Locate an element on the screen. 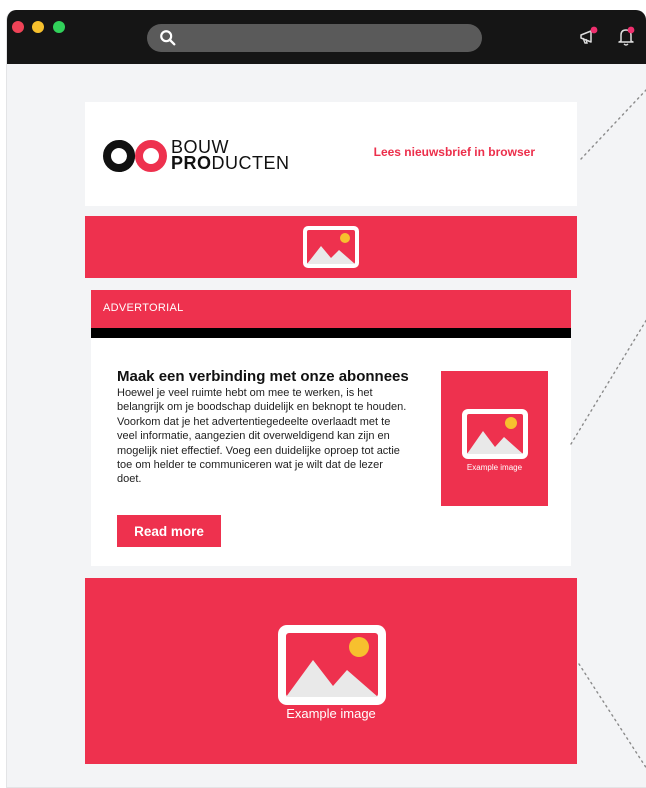  article-title: Maak een verbinding met onze abonnees is located at coordinates (263, 376).